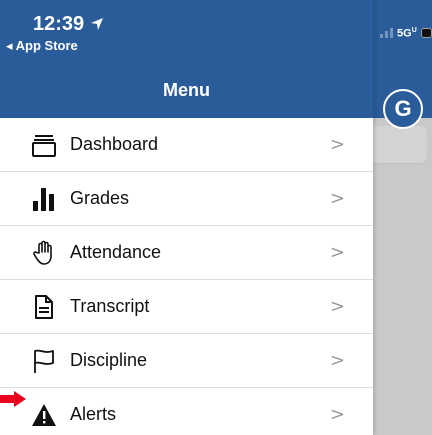  I want to click on menu-item-grades: Grades >, so click(186, 199).